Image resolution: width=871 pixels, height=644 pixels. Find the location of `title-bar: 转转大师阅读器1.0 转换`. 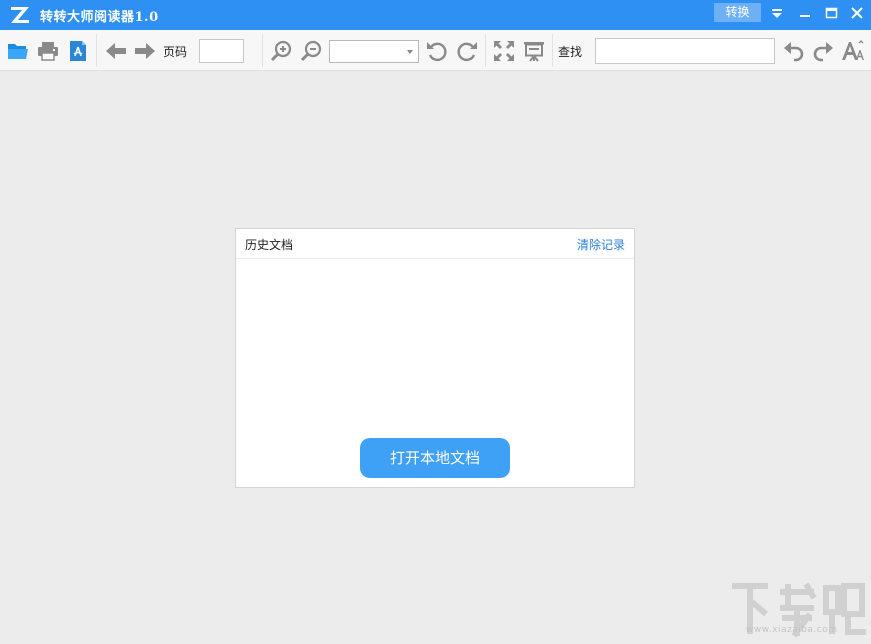

title-bar: 转转大师阅读器1.0 转换 is located at coordinates (435, 15).